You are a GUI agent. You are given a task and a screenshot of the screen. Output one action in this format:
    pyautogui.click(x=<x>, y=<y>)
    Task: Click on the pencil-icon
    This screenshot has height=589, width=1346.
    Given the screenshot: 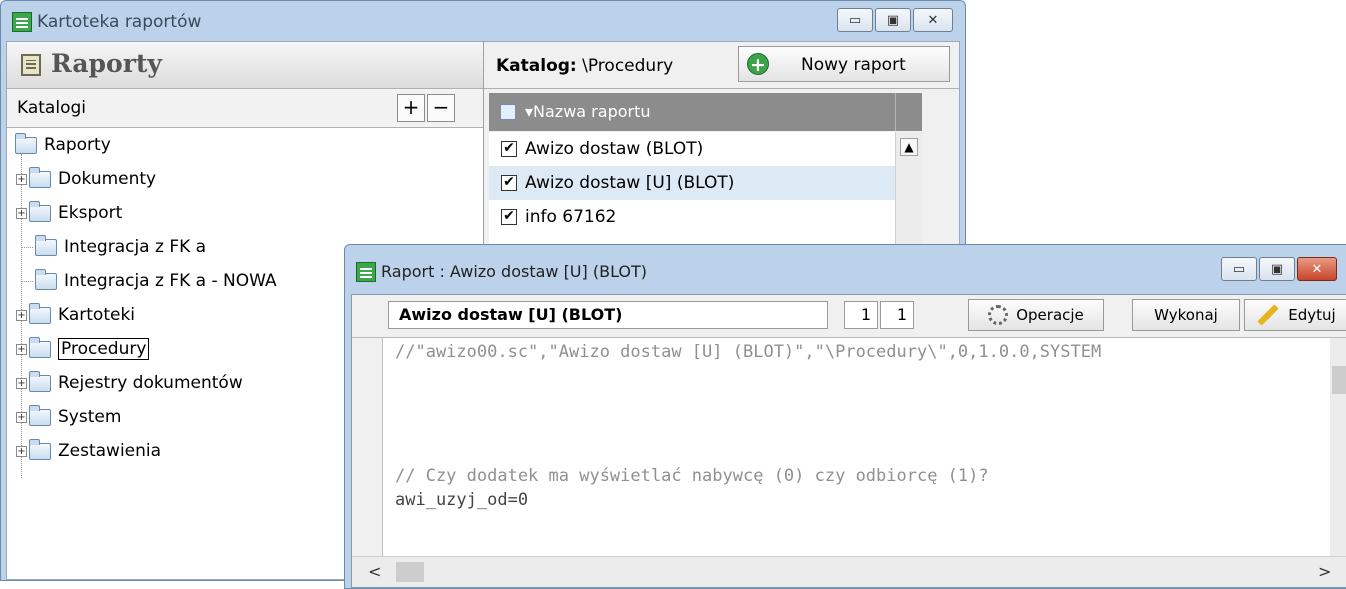 What is the action you would take?
    pyautogui.click(x=1268, y=315)
    